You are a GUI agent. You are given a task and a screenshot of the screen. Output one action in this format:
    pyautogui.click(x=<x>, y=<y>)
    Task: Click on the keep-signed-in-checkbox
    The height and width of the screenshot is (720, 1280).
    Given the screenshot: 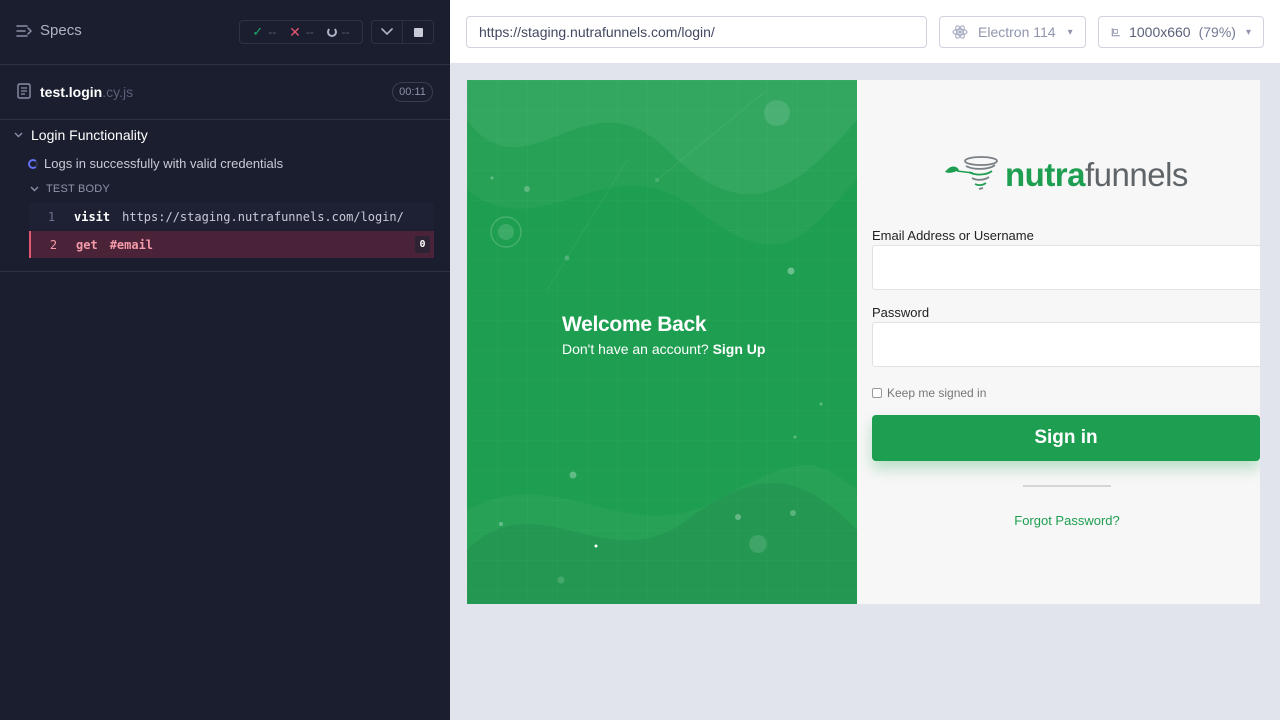 What is the action you would take?
    pyautogui.click(x=877, y=393)
    